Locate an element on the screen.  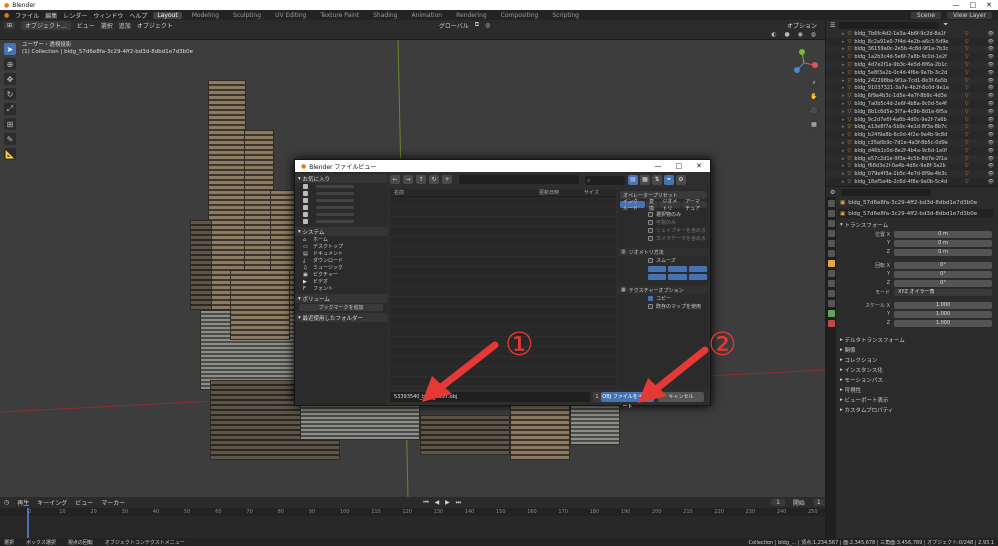
outliner-item: ▸ ▽ bldg_8c2a91e0-7f4d-4e2b-a6c3-5d9e ▽ 👁 is located at coordinates (912, 42).